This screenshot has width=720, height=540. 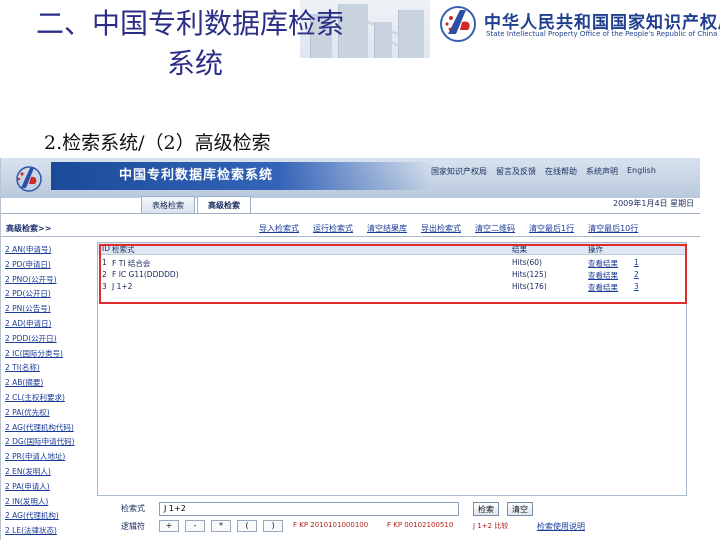 I want to click on field-item: 2 PN(公告号), so click(x=49, y=310).